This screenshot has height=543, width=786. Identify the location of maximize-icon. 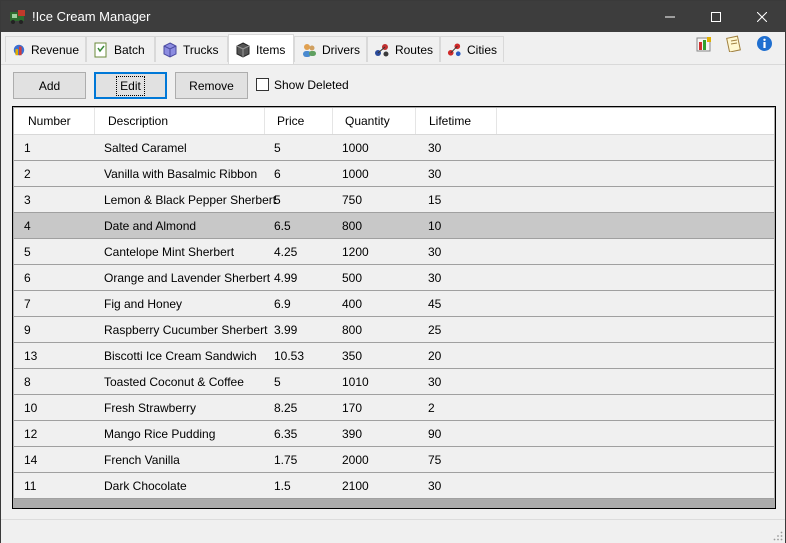
(716, 16).